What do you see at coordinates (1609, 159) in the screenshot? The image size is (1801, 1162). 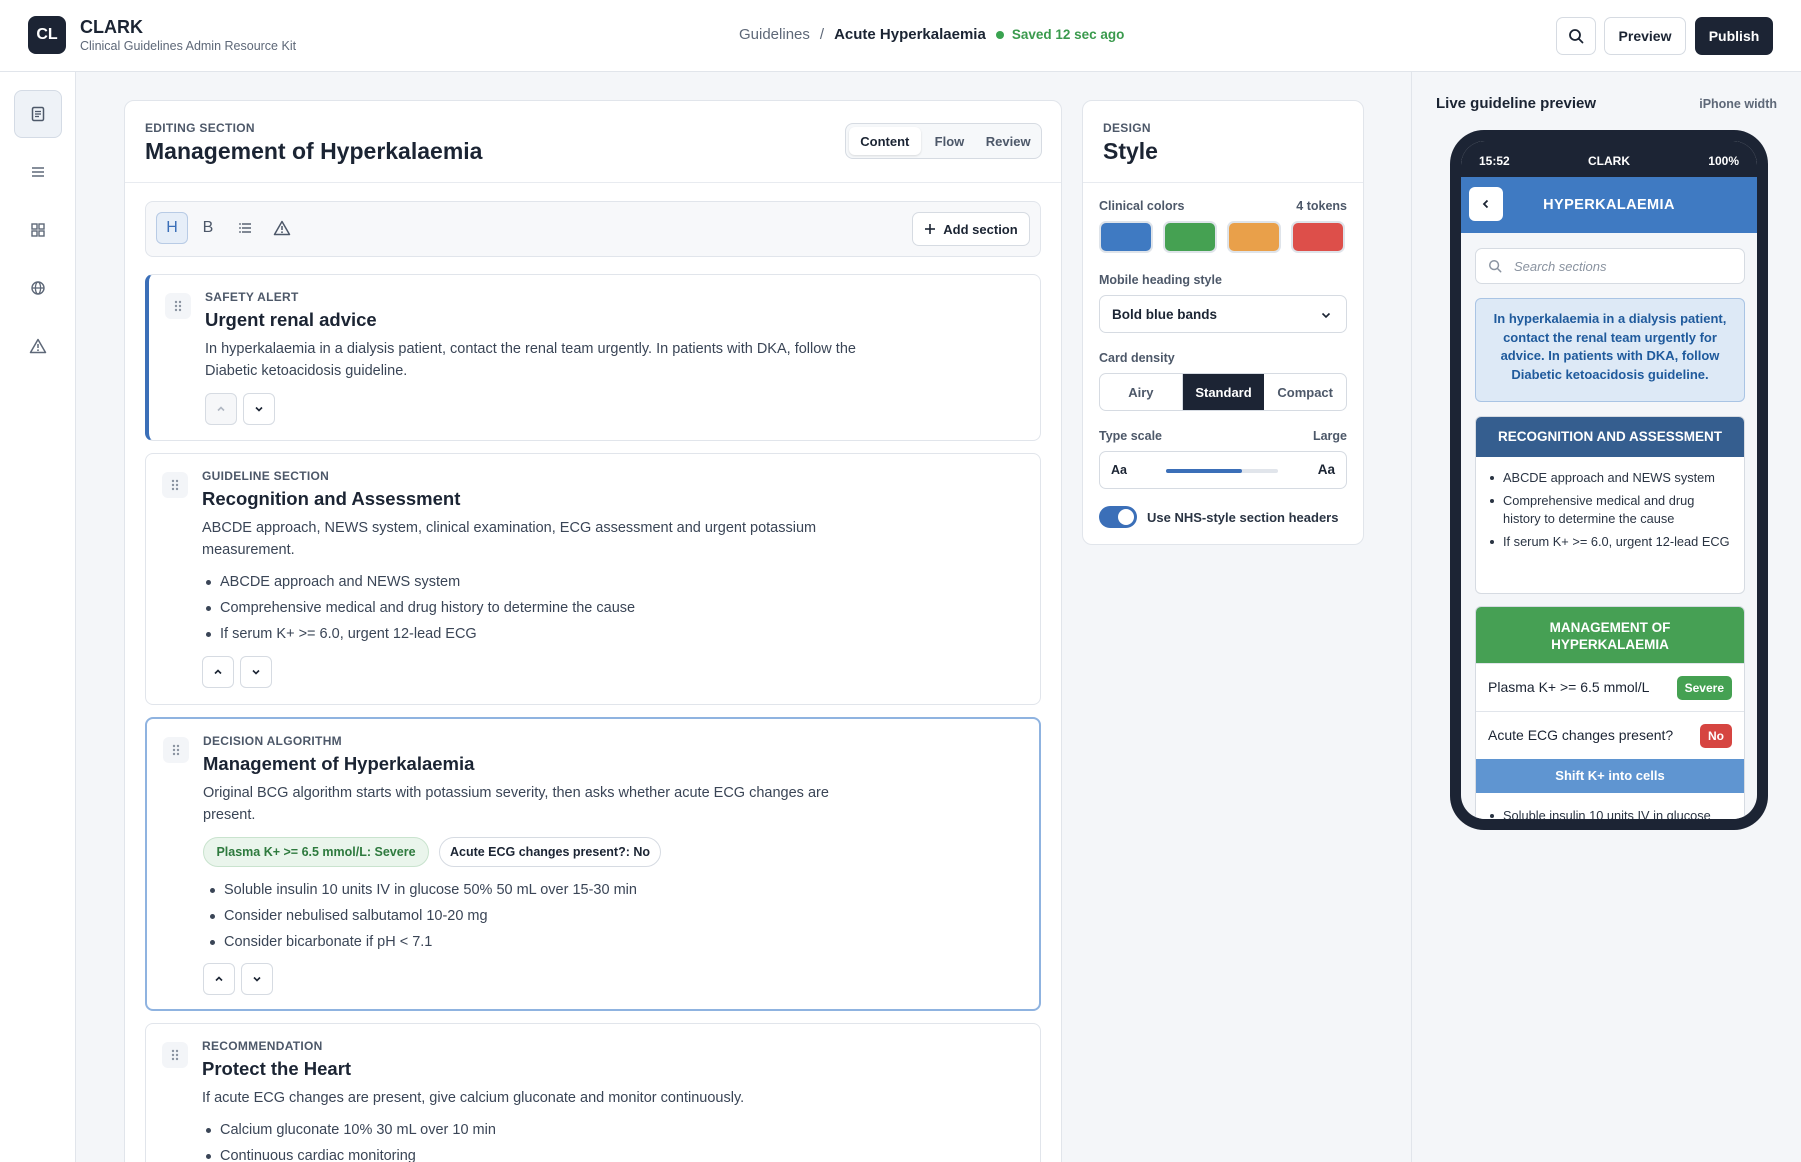 I see `phone-status-bar: 15:52 CLARK 100%` at bounding box center [1609, 159].